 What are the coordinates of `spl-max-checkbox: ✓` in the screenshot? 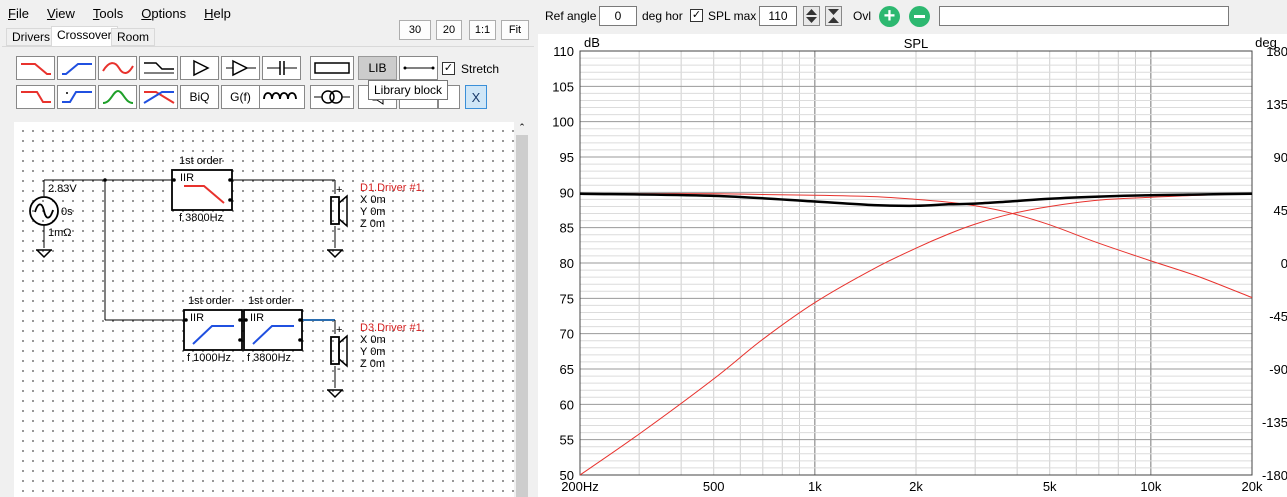 It's located at (696, 15).